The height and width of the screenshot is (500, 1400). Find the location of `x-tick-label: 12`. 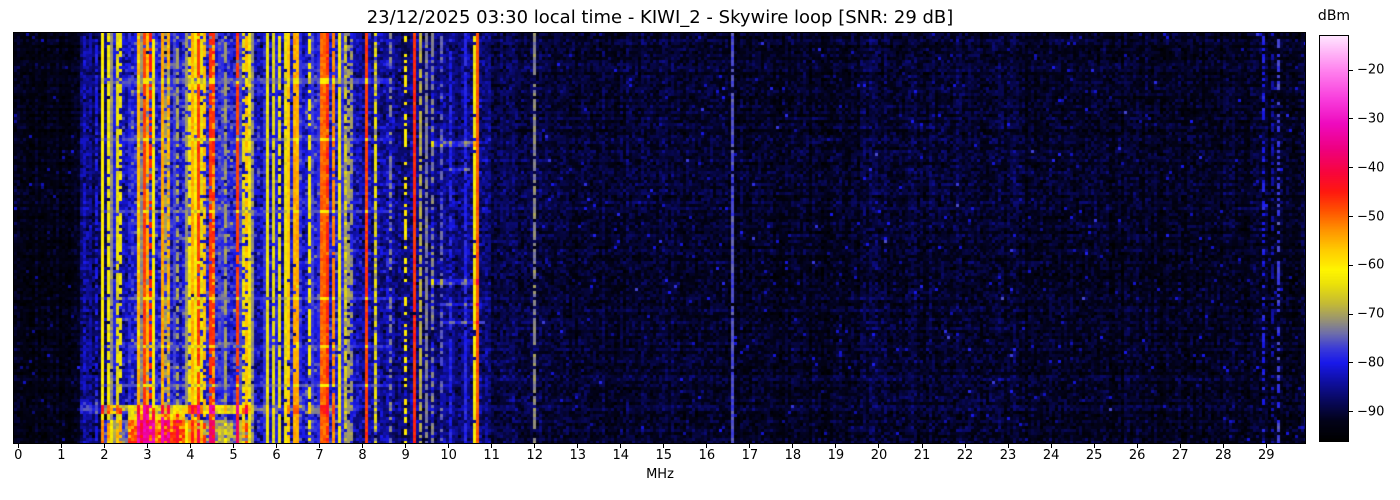

x-tick-label: 12 is located at coordinates (534, 455).